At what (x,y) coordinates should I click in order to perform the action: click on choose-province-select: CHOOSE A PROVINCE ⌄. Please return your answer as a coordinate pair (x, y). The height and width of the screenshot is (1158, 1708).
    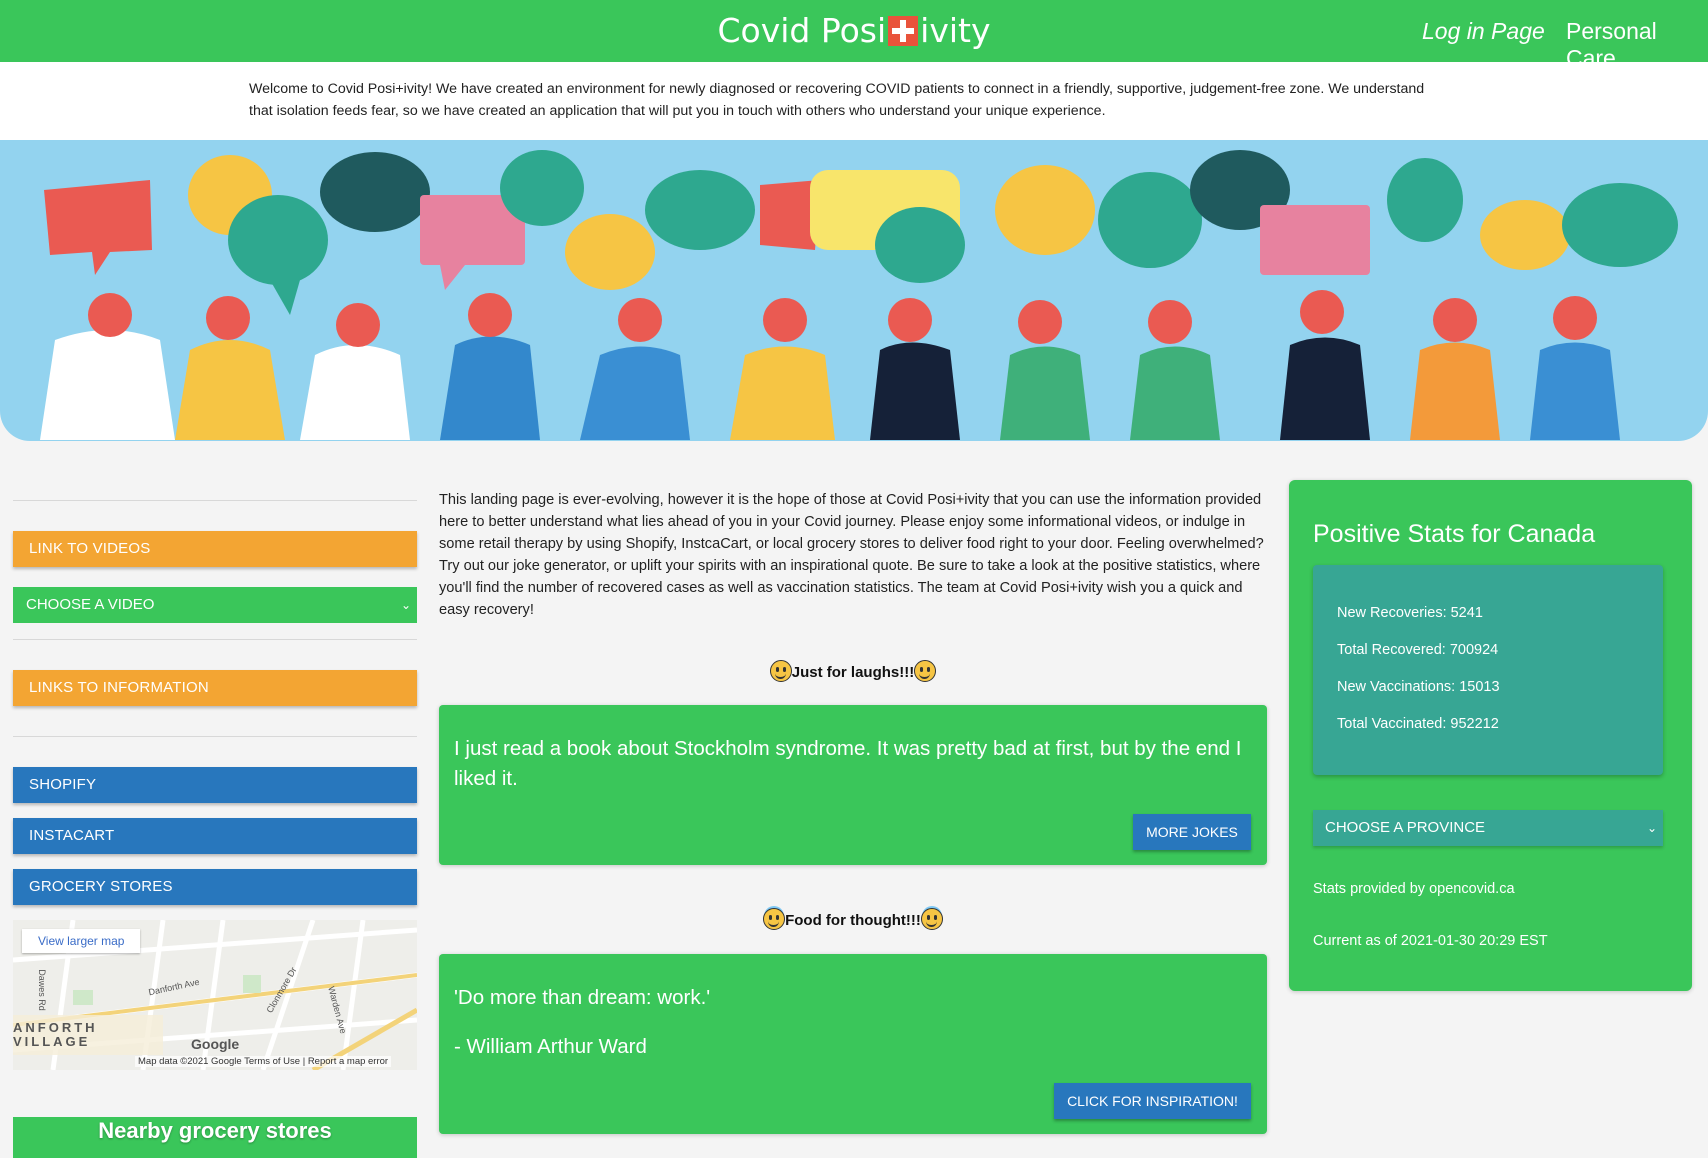
    Looking at the image, I should click on (1488, 828).